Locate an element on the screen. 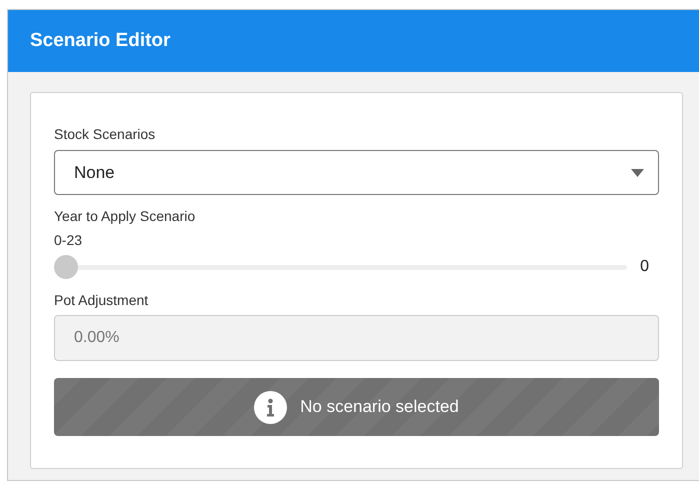 This screenshot has height=489, width=699. scenario-dropdown: None is located at coordinates (356, 172).